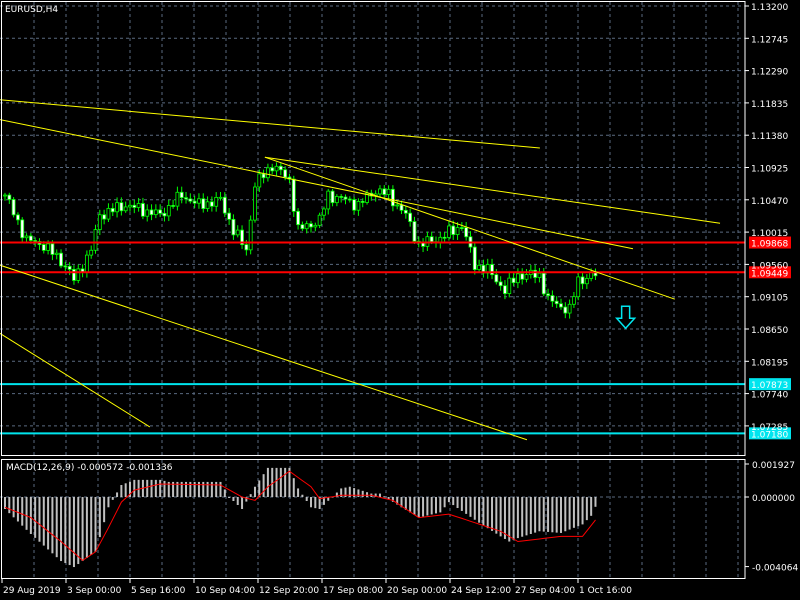 Image resolution: width=800 pixels, height=600 pixels. I want to click on time-label: 3 Sep 00:00, so click(94, 591).